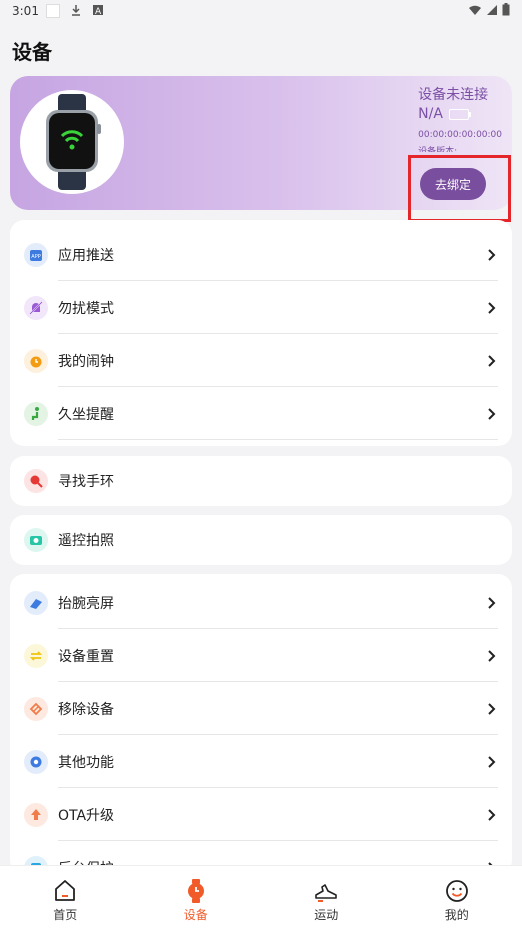  Describe the element at coordinates (460, 94) in the screenshot. I see `connection-status: 设备未连接` at that location.